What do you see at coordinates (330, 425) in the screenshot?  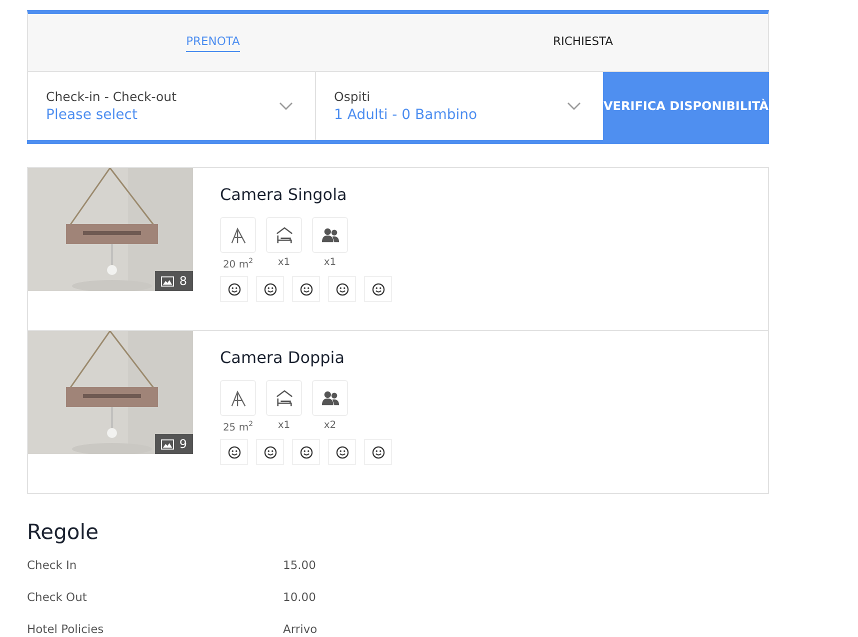 I see `guest-count: x2` at bounding box center [330, 425].